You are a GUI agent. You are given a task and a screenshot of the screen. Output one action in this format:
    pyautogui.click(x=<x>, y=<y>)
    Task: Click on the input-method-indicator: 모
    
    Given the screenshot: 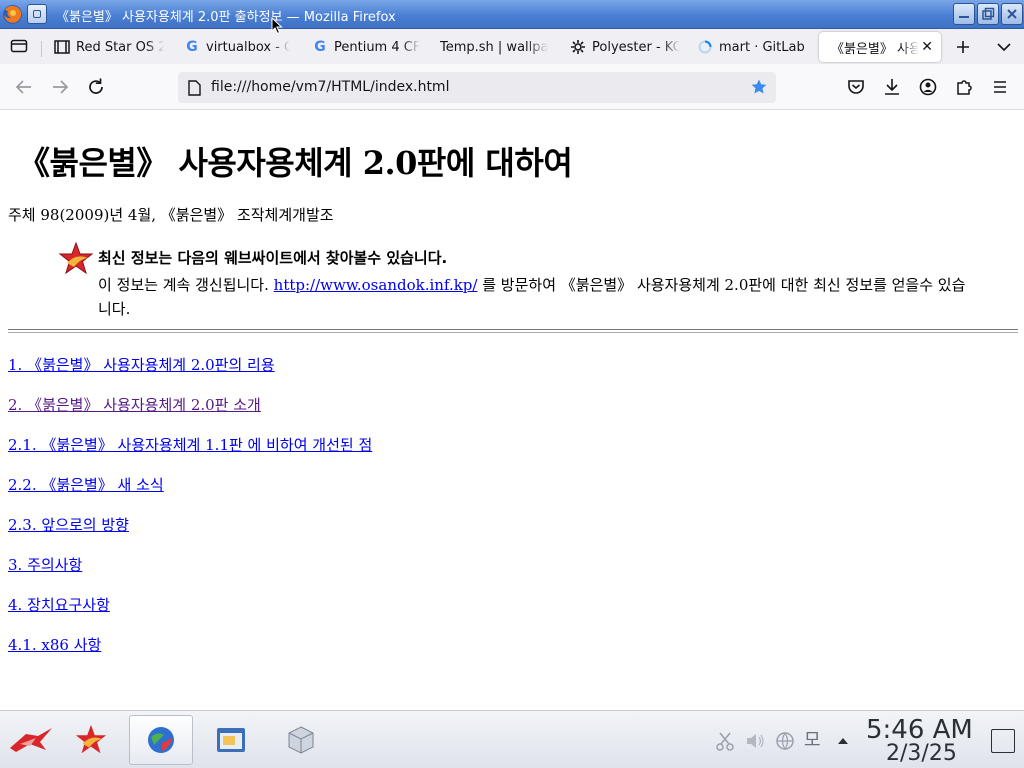 What is the action you would take?
    pyautogui.click(x=815, y=741)
    